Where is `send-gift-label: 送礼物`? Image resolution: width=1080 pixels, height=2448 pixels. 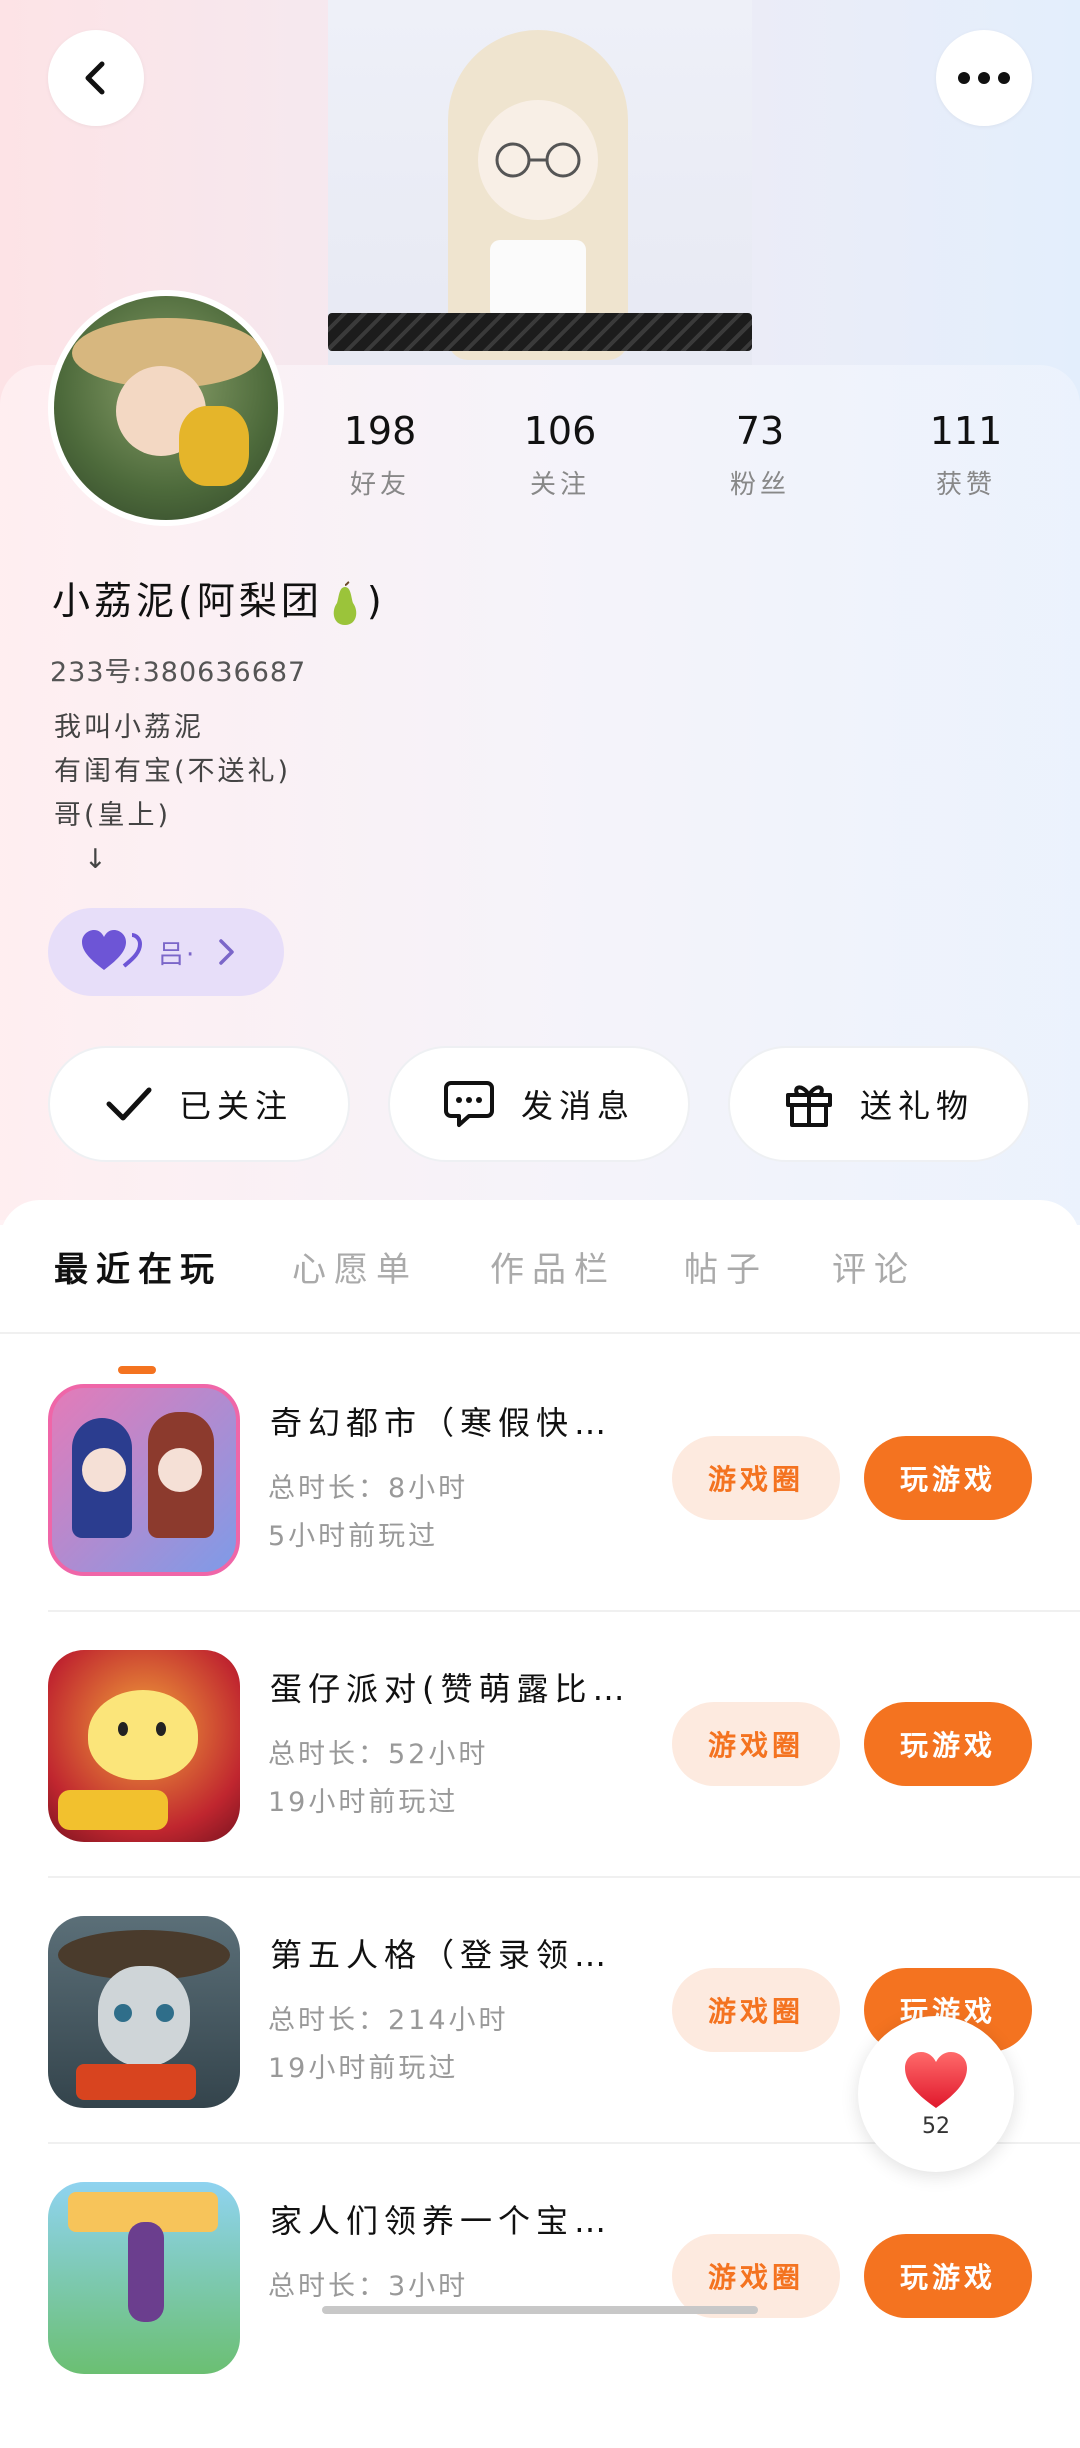
send-gift-label: 送礼物 is located at coordinates (916, 1106).